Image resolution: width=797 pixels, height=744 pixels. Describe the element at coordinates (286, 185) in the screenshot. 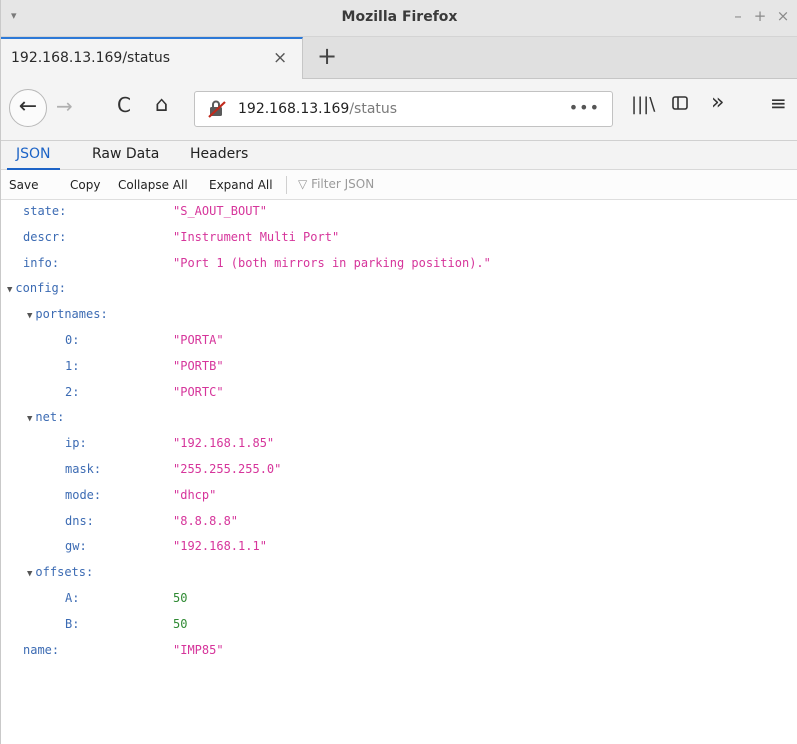

I see `toolbar-divider` at that location.